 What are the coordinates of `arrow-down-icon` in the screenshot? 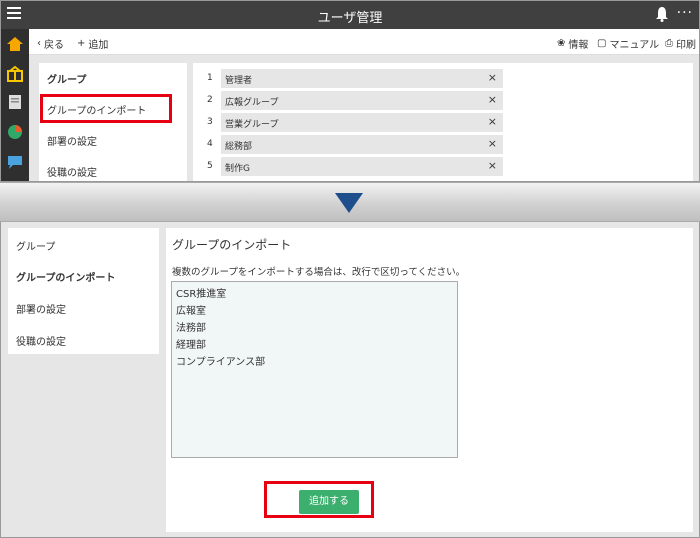 It's located at (349, 203).